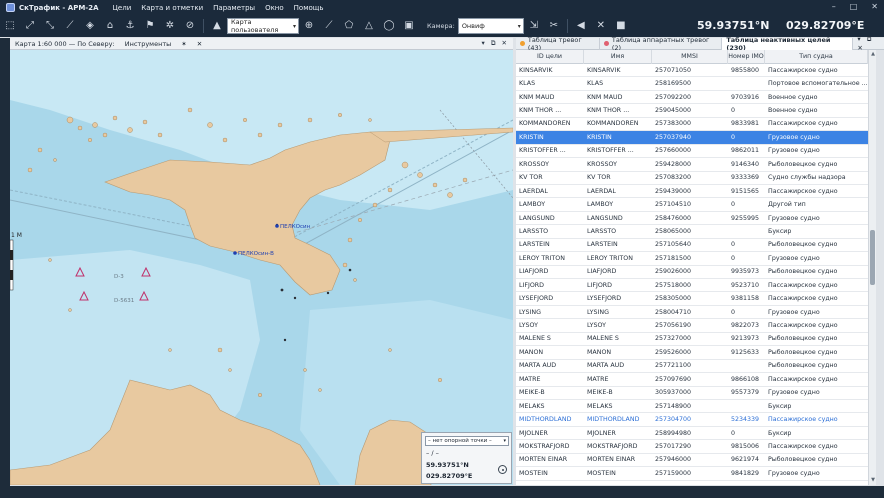  What do you see at coordinates (598, 379) in the screenshot?
I see `cell-name: MATRE` at bounding box center [598, 379].